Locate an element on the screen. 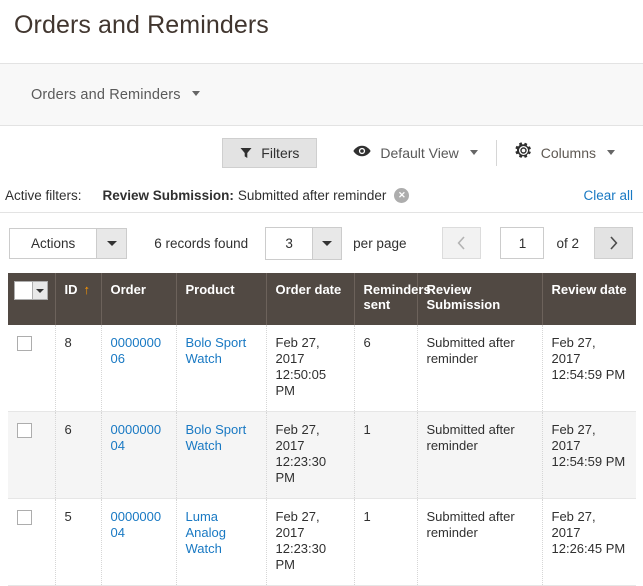 Image resolution: width=643 pixels, height=586 pixels. page-number-input is located at coordinates (522, 243).